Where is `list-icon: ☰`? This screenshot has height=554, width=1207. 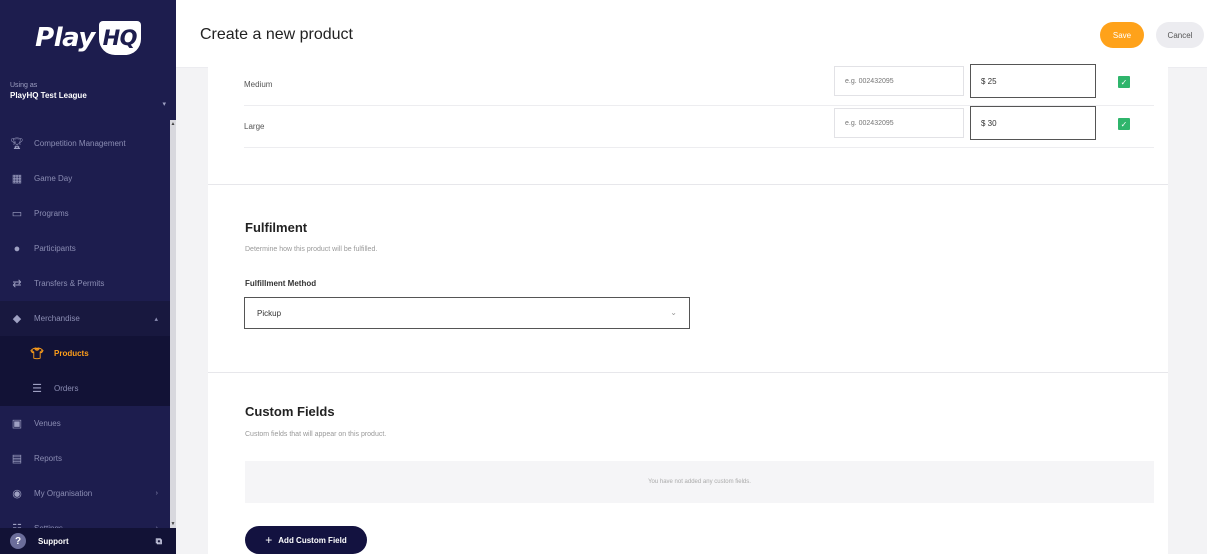
list-icon: ☰ is located at coordinates (37, 389).